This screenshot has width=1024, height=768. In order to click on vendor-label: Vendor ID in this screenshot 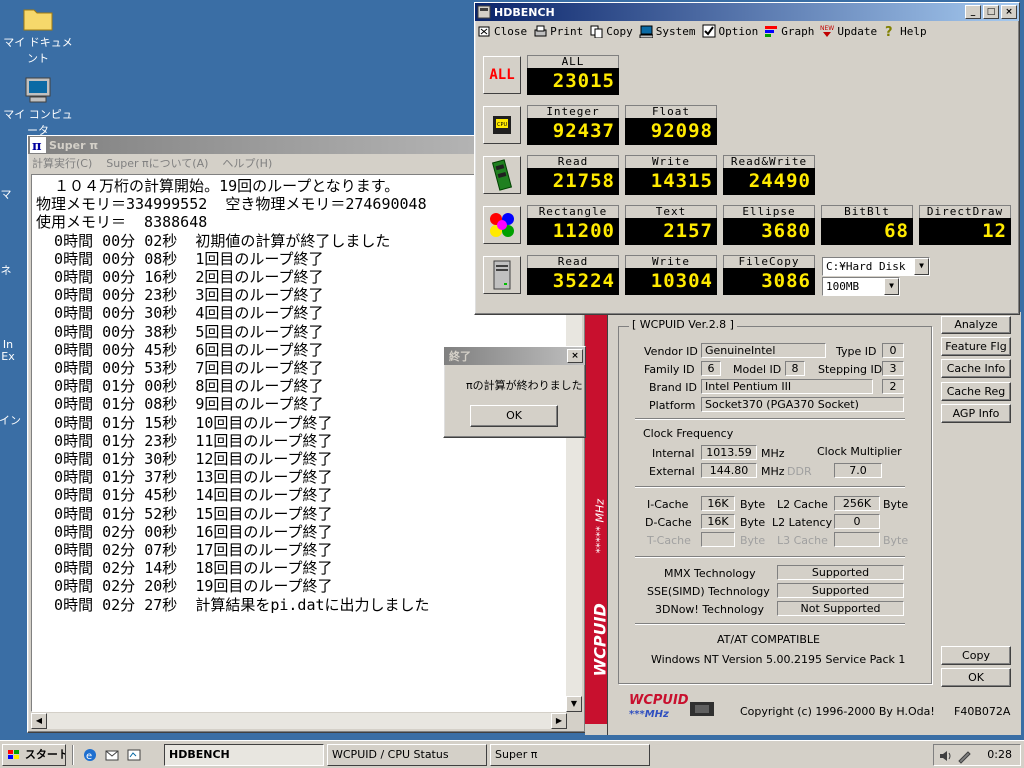, I will do `click(671, 351)`.